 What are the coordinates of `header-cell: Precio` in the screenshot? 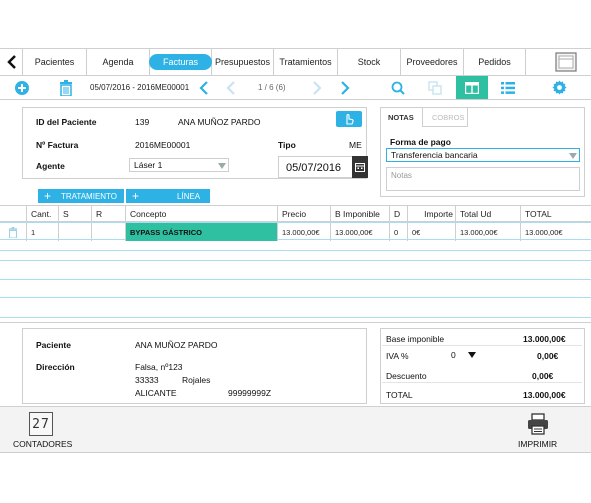 It's located at (304, 214).